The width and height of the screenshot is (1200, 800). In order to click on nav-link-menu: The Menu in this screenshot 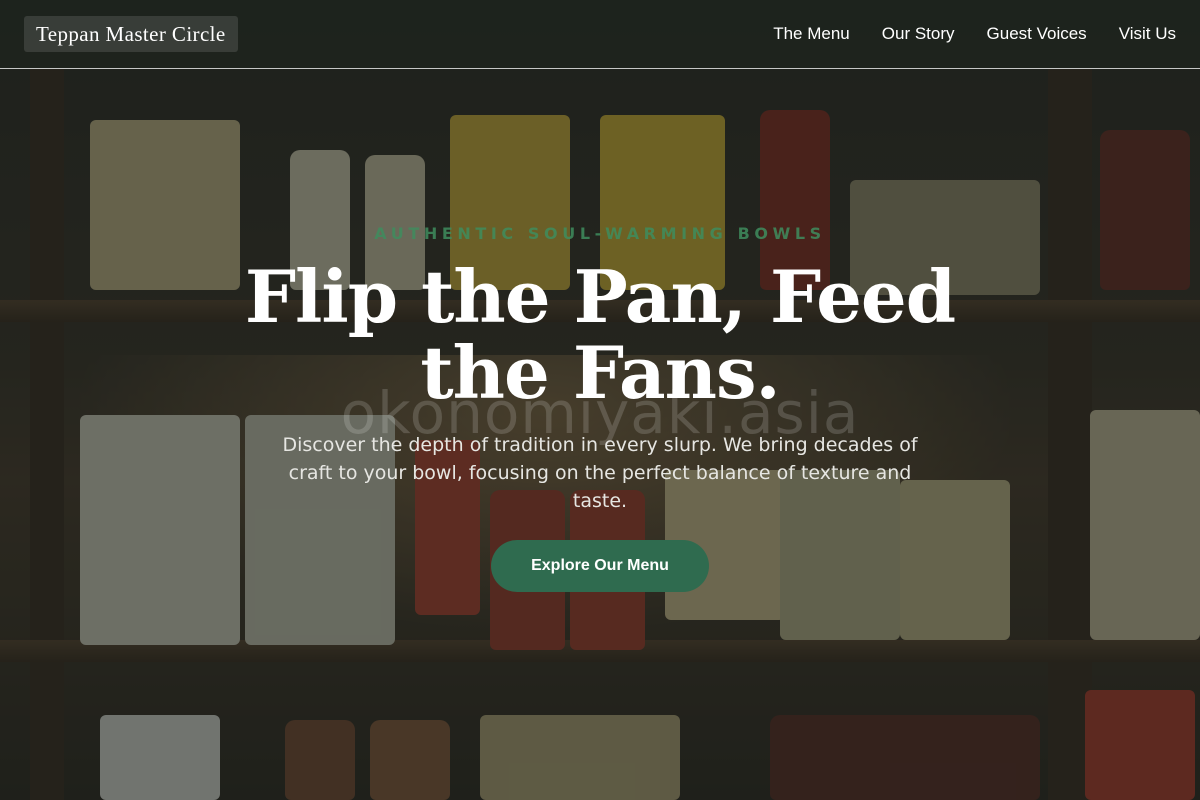, I will do `click(811, 34)`.